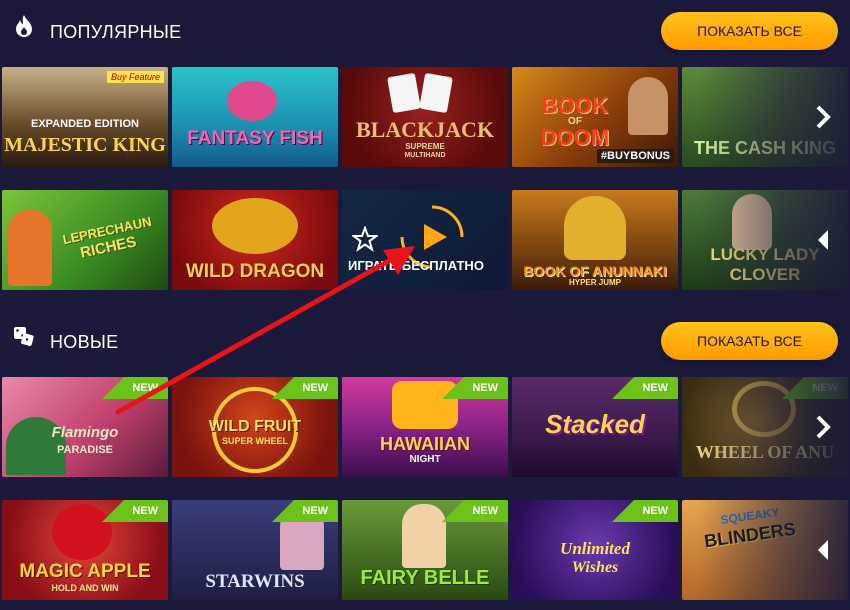 The height and width of the screenshot is (610, 850). I want to click on lady-art, so click(752, 222).